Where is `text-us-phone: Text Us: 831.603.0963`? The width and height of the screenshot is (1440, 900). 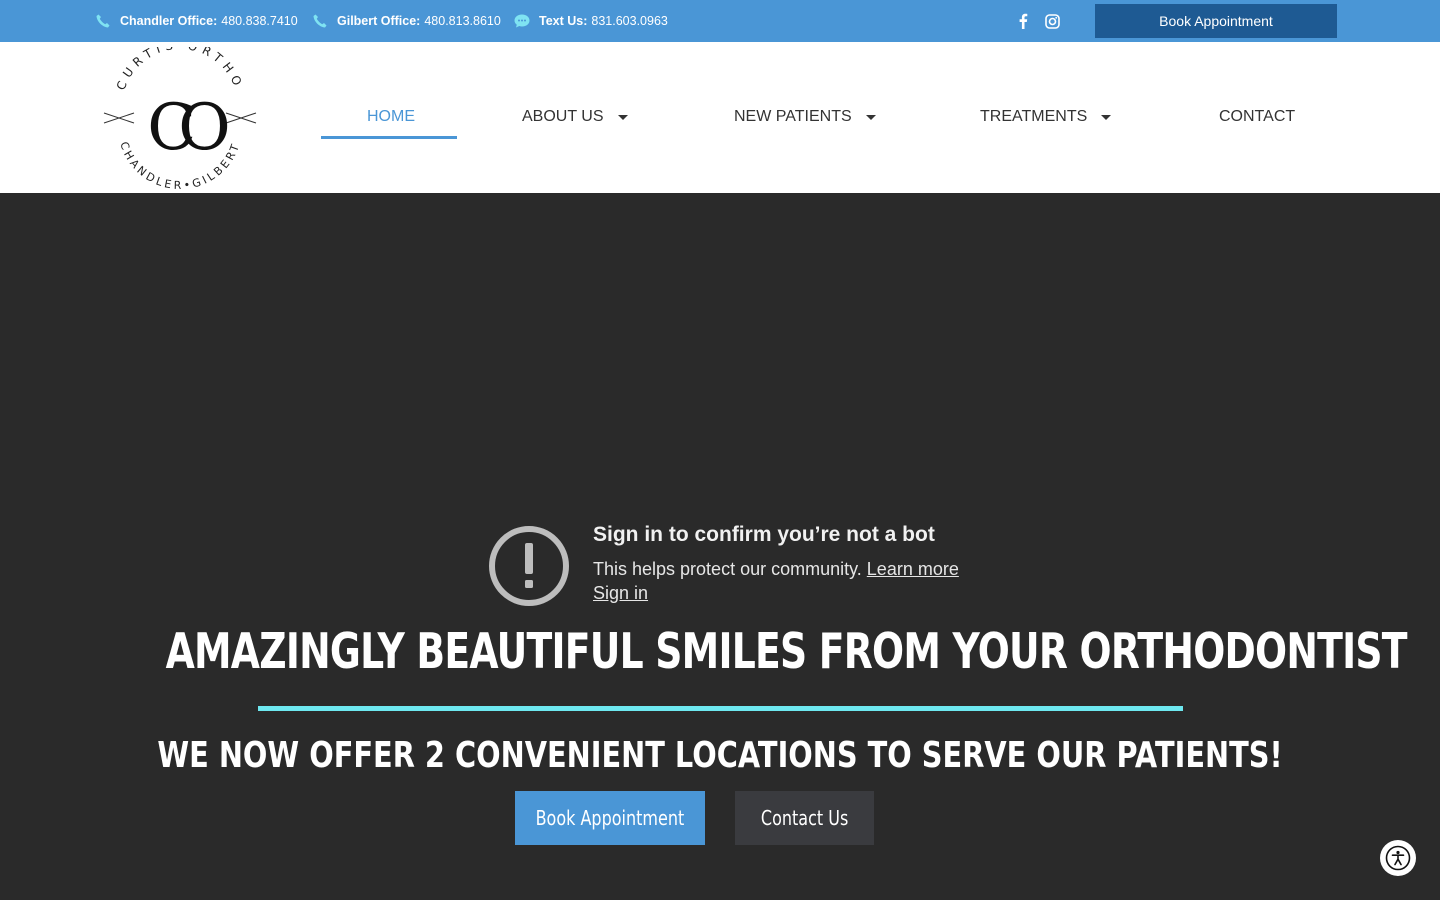
text-us-phone: Text Us: 831.603.0963 is located at coordinates (590, 21).